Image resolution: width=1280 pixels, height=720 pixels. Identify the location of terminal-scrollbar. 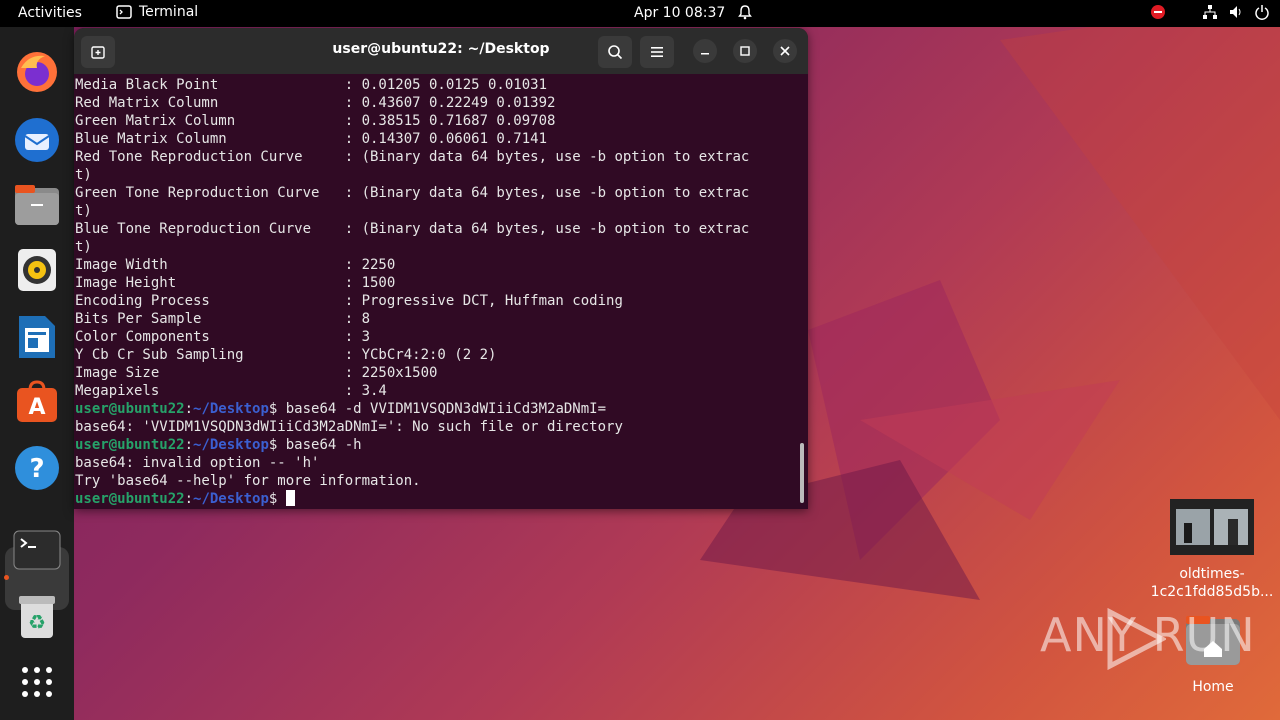
(802, 473).